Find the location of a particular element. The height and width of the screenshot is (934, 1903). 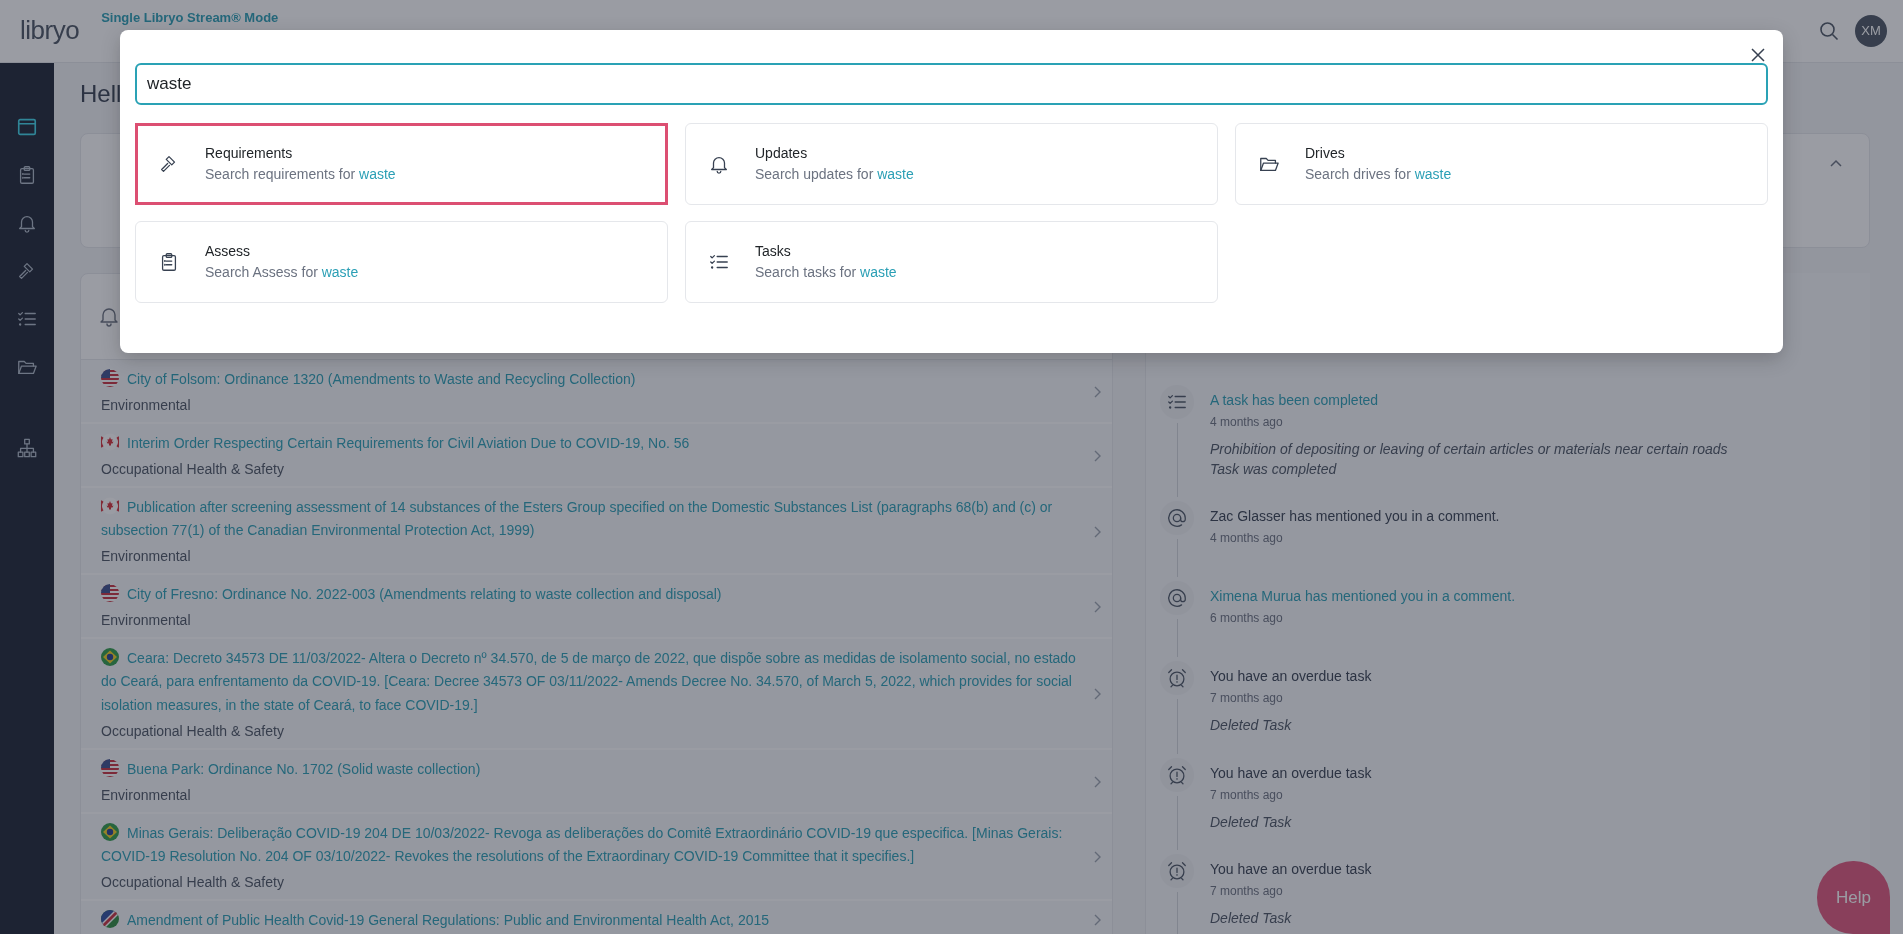

option-description: Search tasks for waste is located at coordinates (826, 272).